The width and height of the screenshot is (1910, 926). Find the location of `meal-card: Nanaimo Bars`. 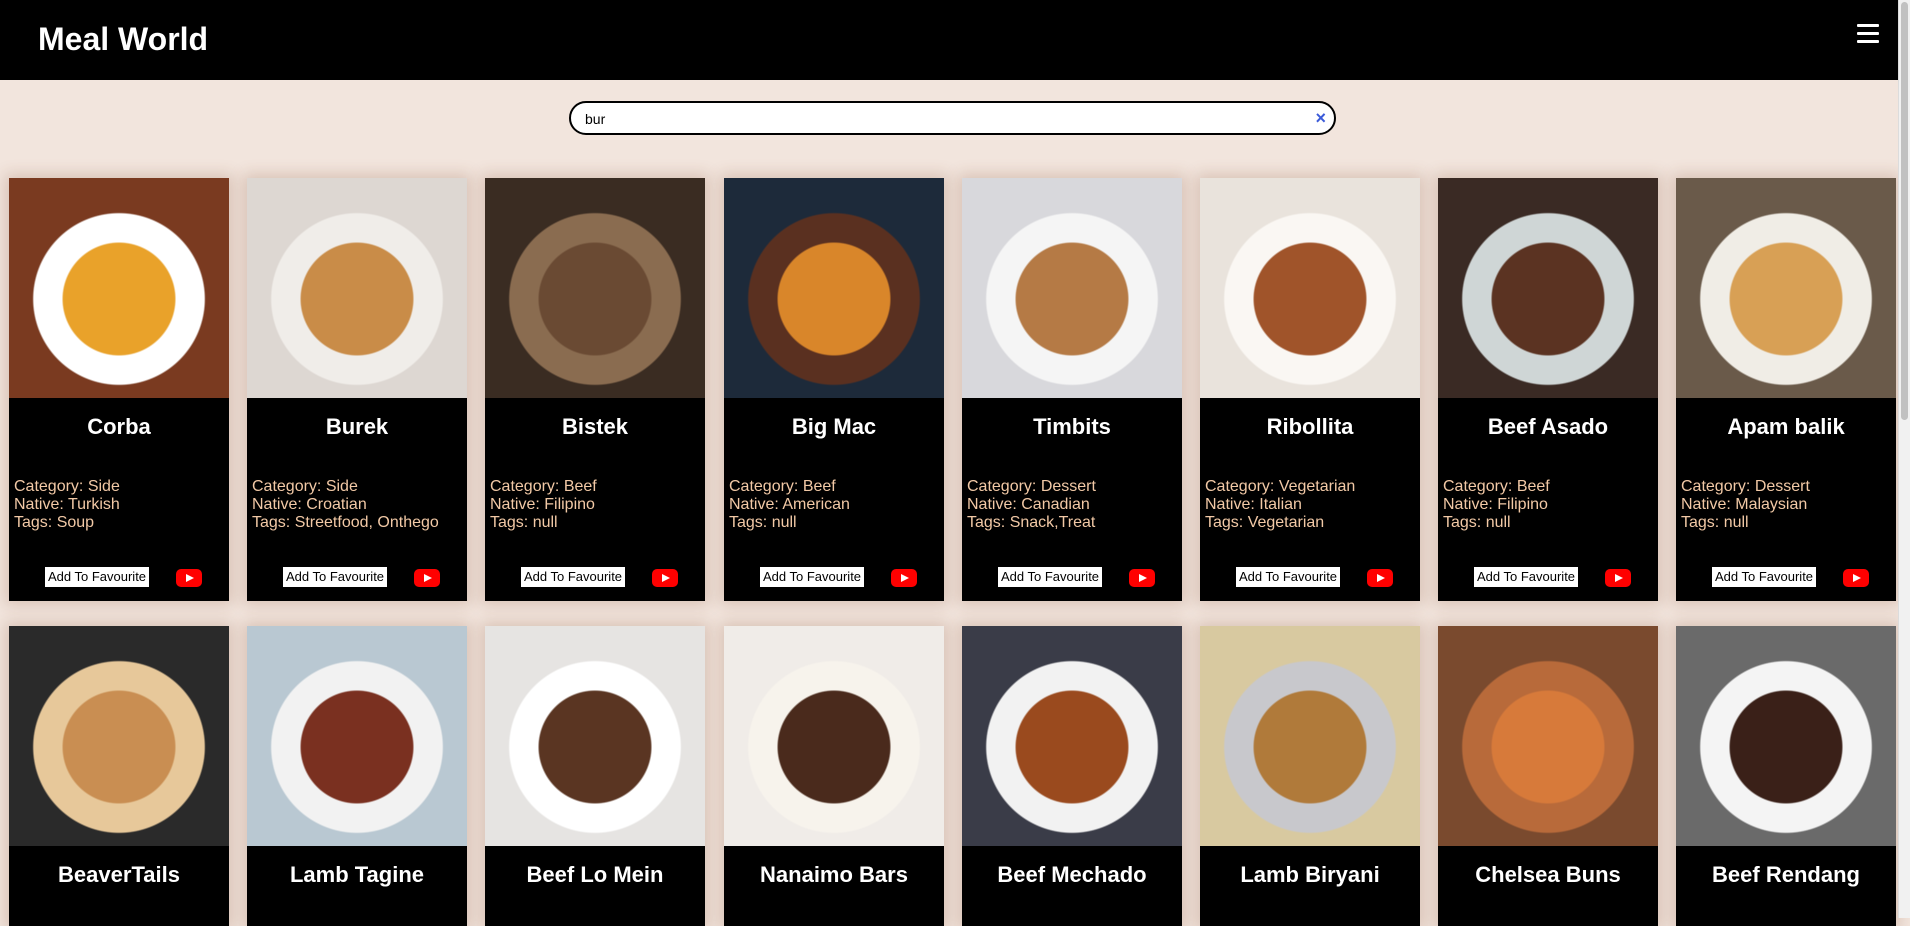

meal-card: Nanaimo Bars is located at coordinates (834, 776).